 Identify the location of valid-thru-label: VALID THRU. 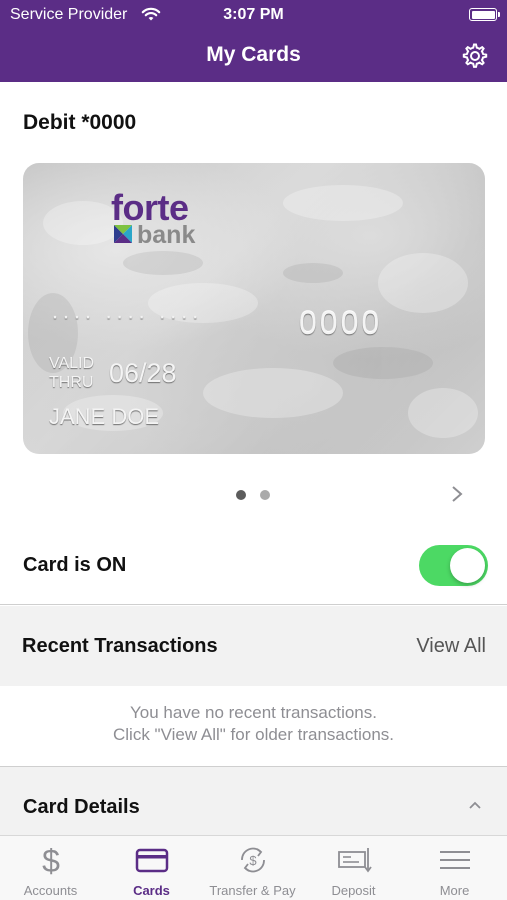
(71, 373).